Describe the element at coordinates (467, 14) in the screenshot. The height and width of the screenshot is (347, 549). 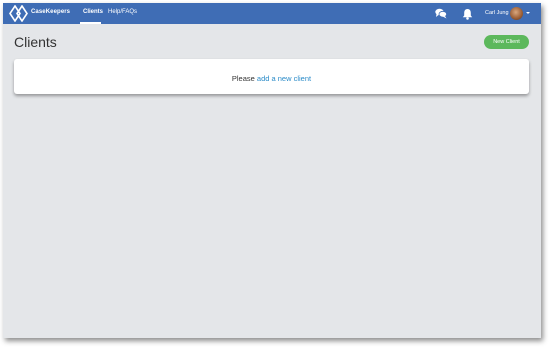
I see `bell-icon` at that location.